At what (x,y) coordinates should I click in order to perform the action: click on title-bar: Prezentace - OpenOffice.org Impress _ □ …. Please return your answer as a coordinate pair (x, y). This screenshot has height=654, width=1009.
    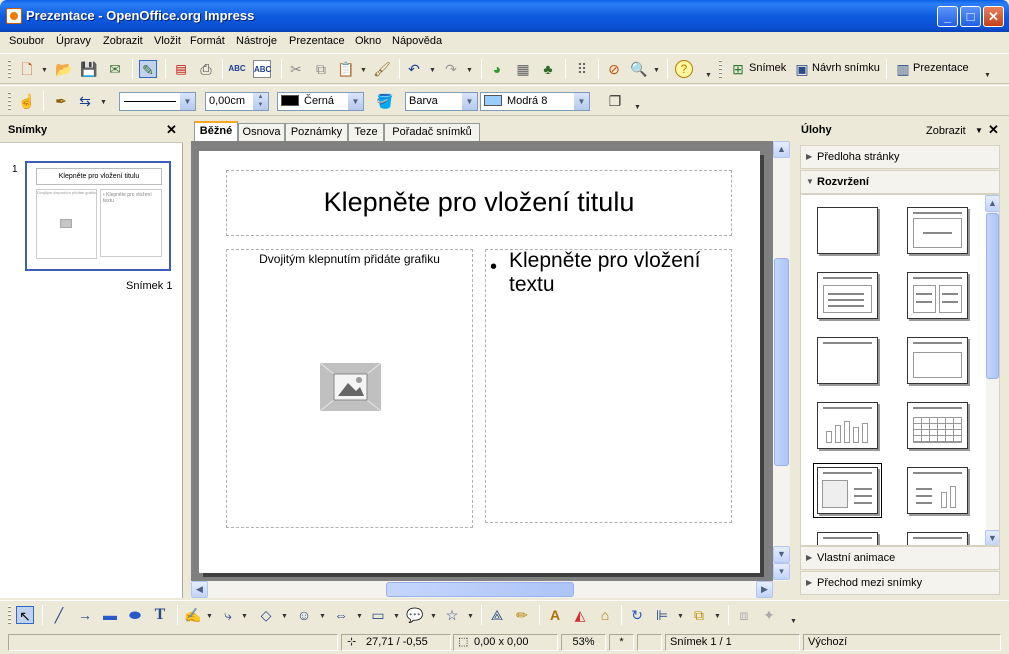
    Looking at the image, I should click on (504, 16).